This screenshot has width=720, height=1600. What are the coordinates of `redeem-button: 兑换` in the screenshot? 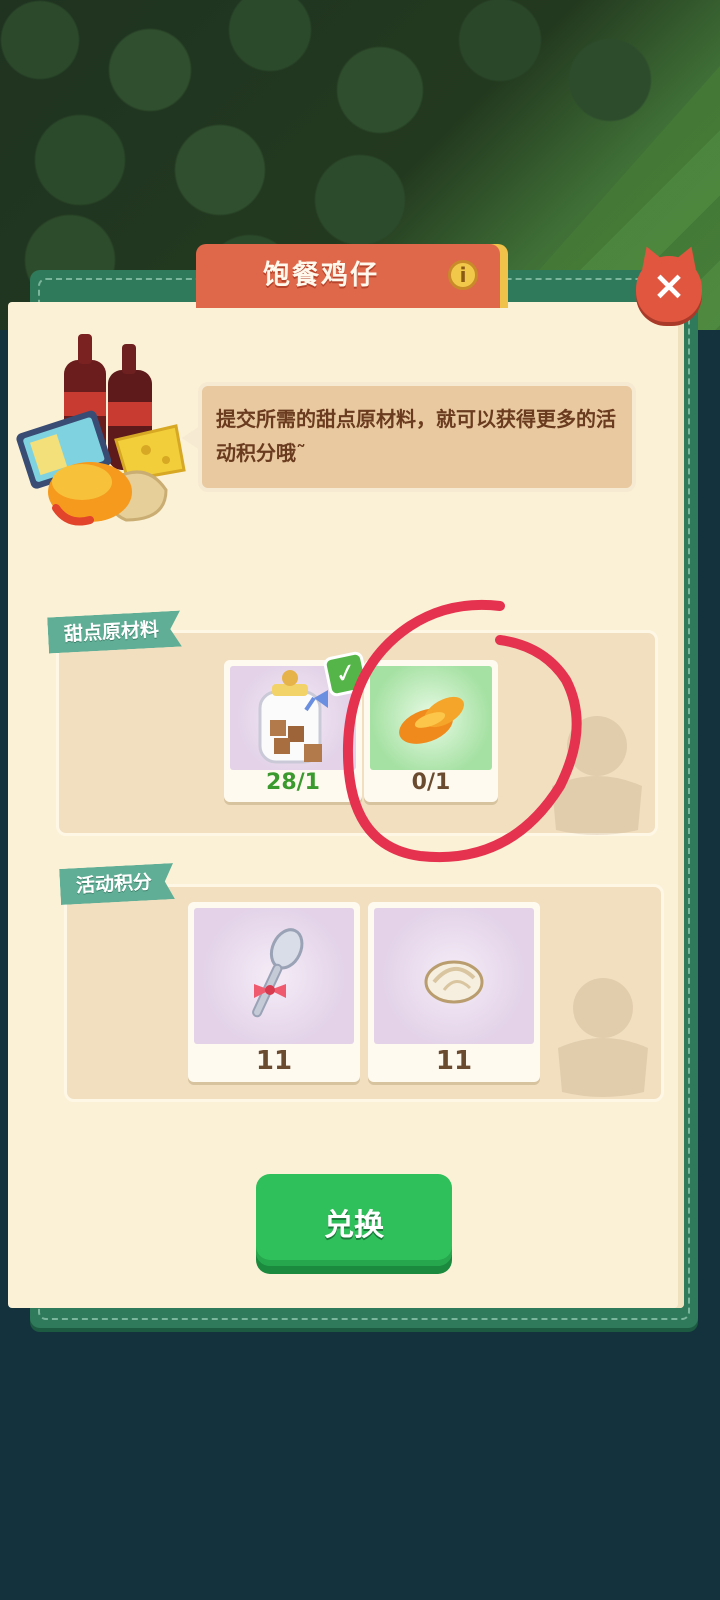 It's located at (354, 1220).